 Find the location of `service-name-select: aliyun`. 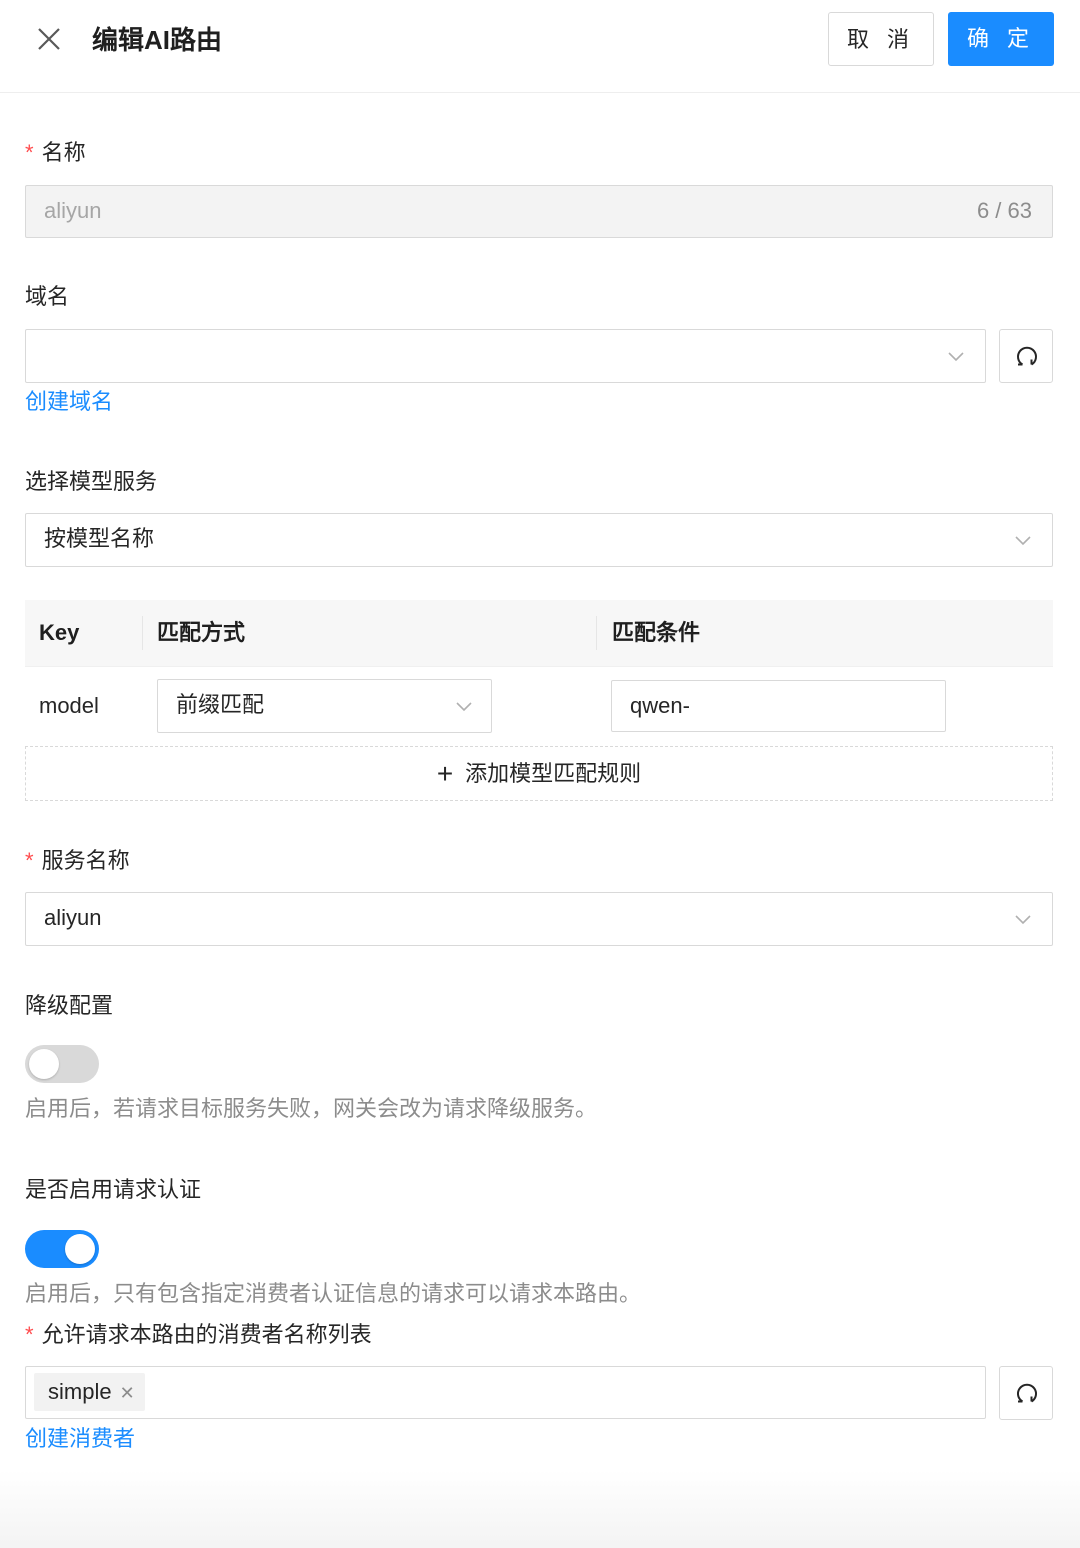

service-name-select: aliyun is located at coordinates (539, 919).